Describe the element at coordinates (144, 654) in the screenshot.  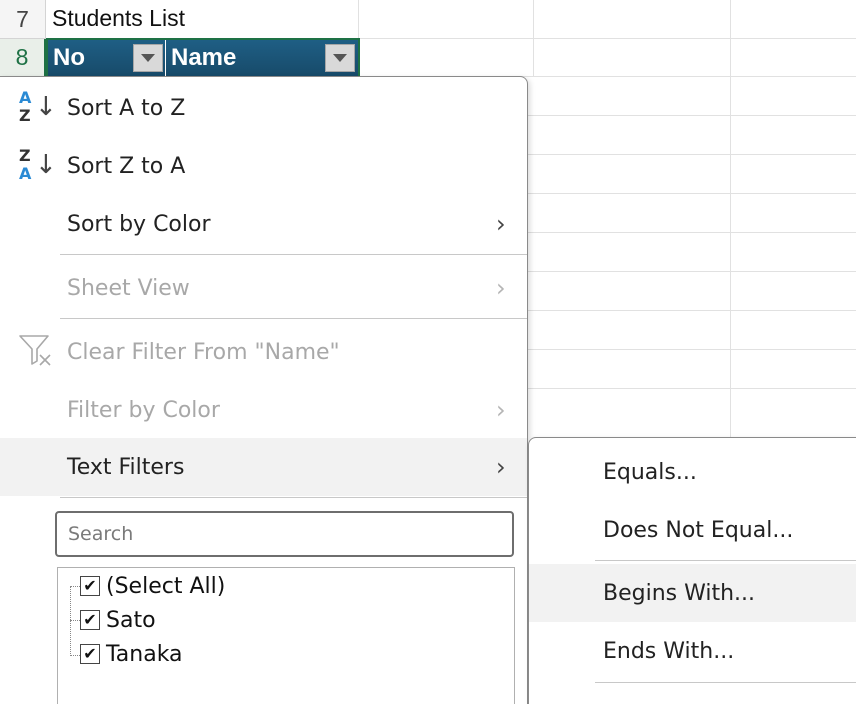
I see `list-item-label: Tanaka` at that location.